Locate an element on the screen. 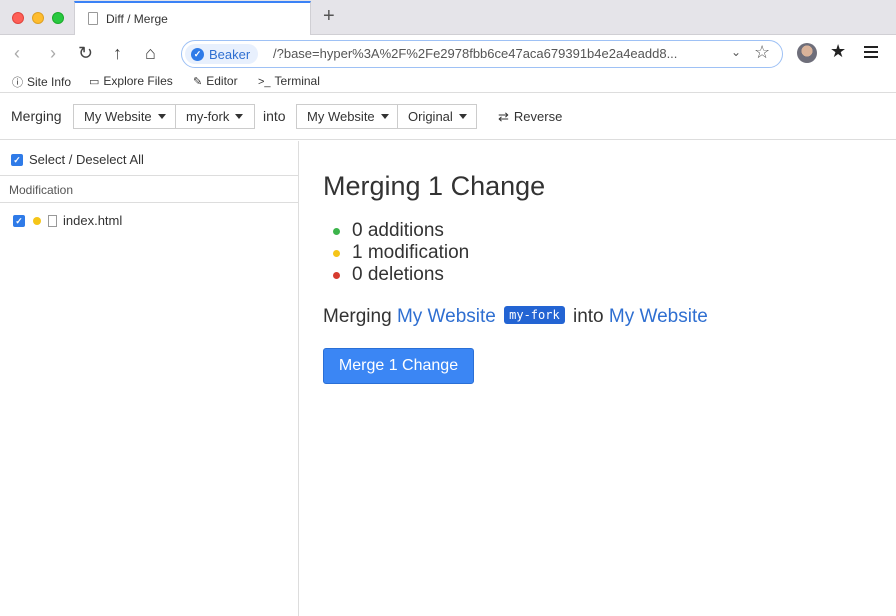 The width and height of the screenshot is (896, 616). red-dot-icon is located at coordinates (336, 275).